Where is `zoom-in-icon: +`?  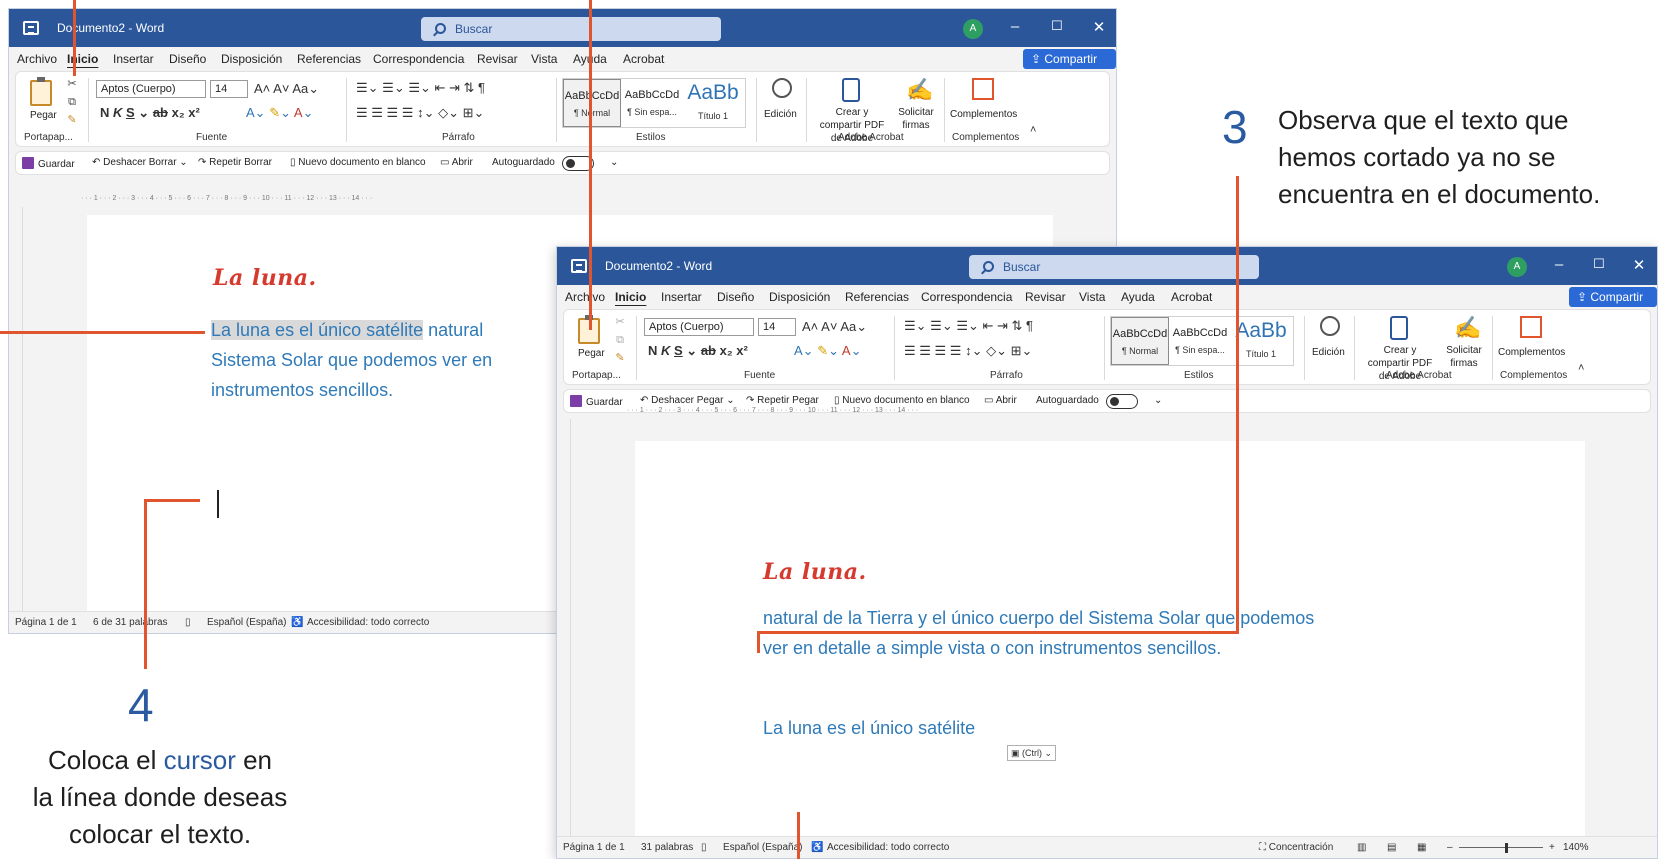
zoom-in-icon: + is located at coordinates (1552, 847).